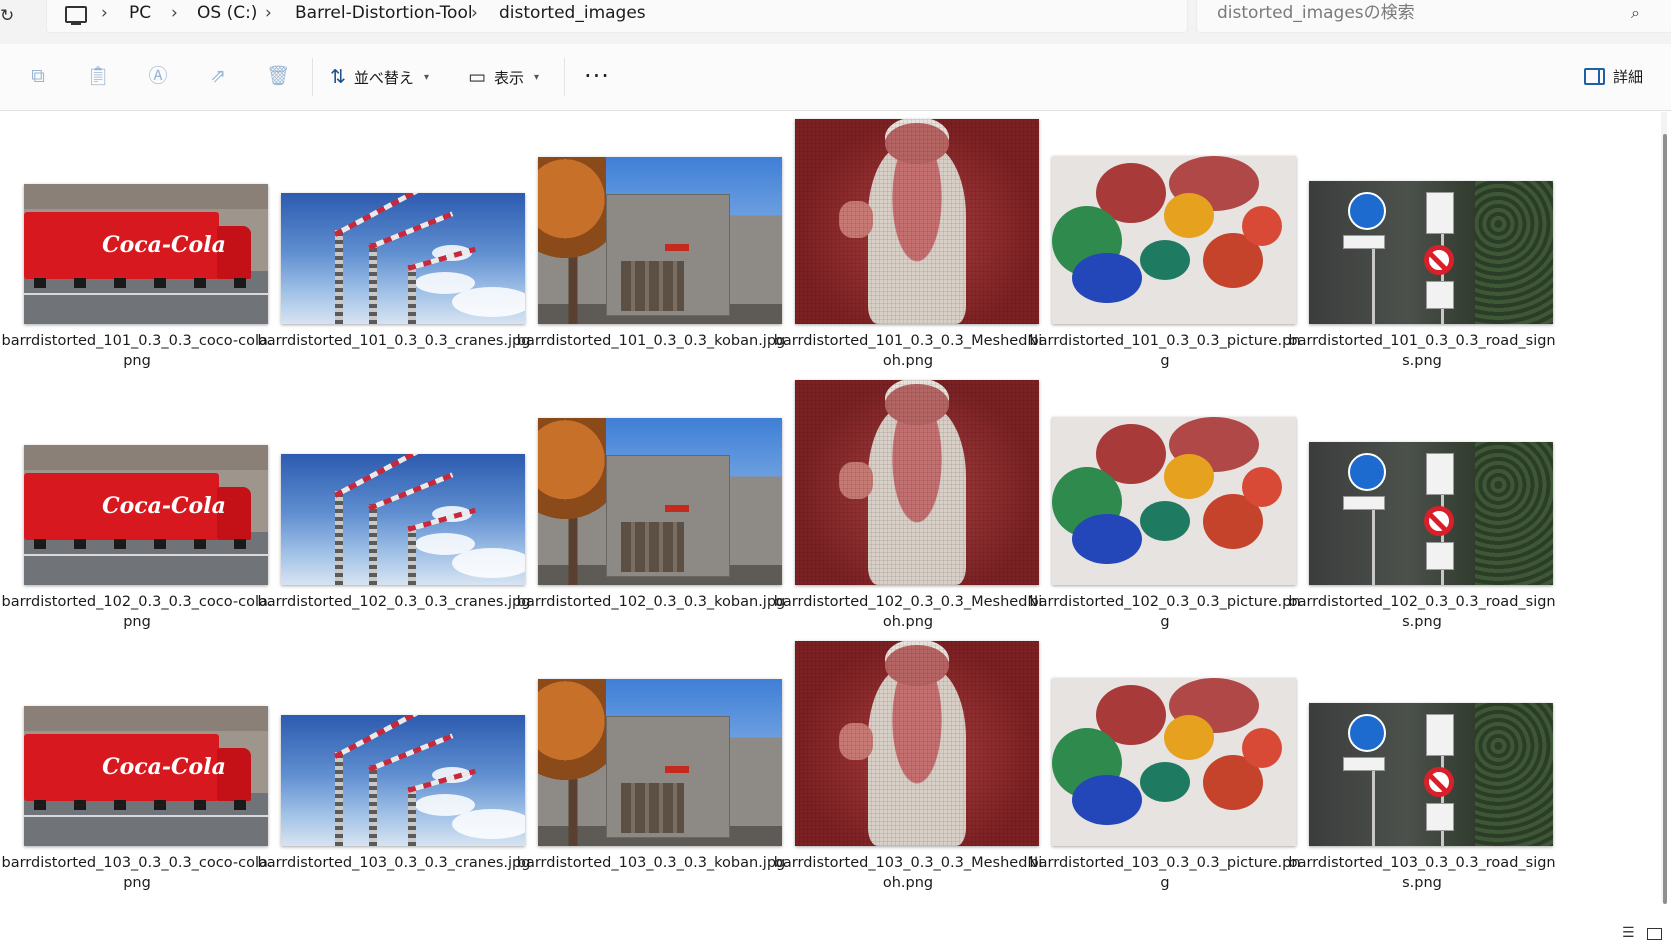 The image size is (1671, 942). What do you see at coordinates (218, 76) in the screenshot?
I see `share-icon: ⇗` at bounding box center [218, 76].